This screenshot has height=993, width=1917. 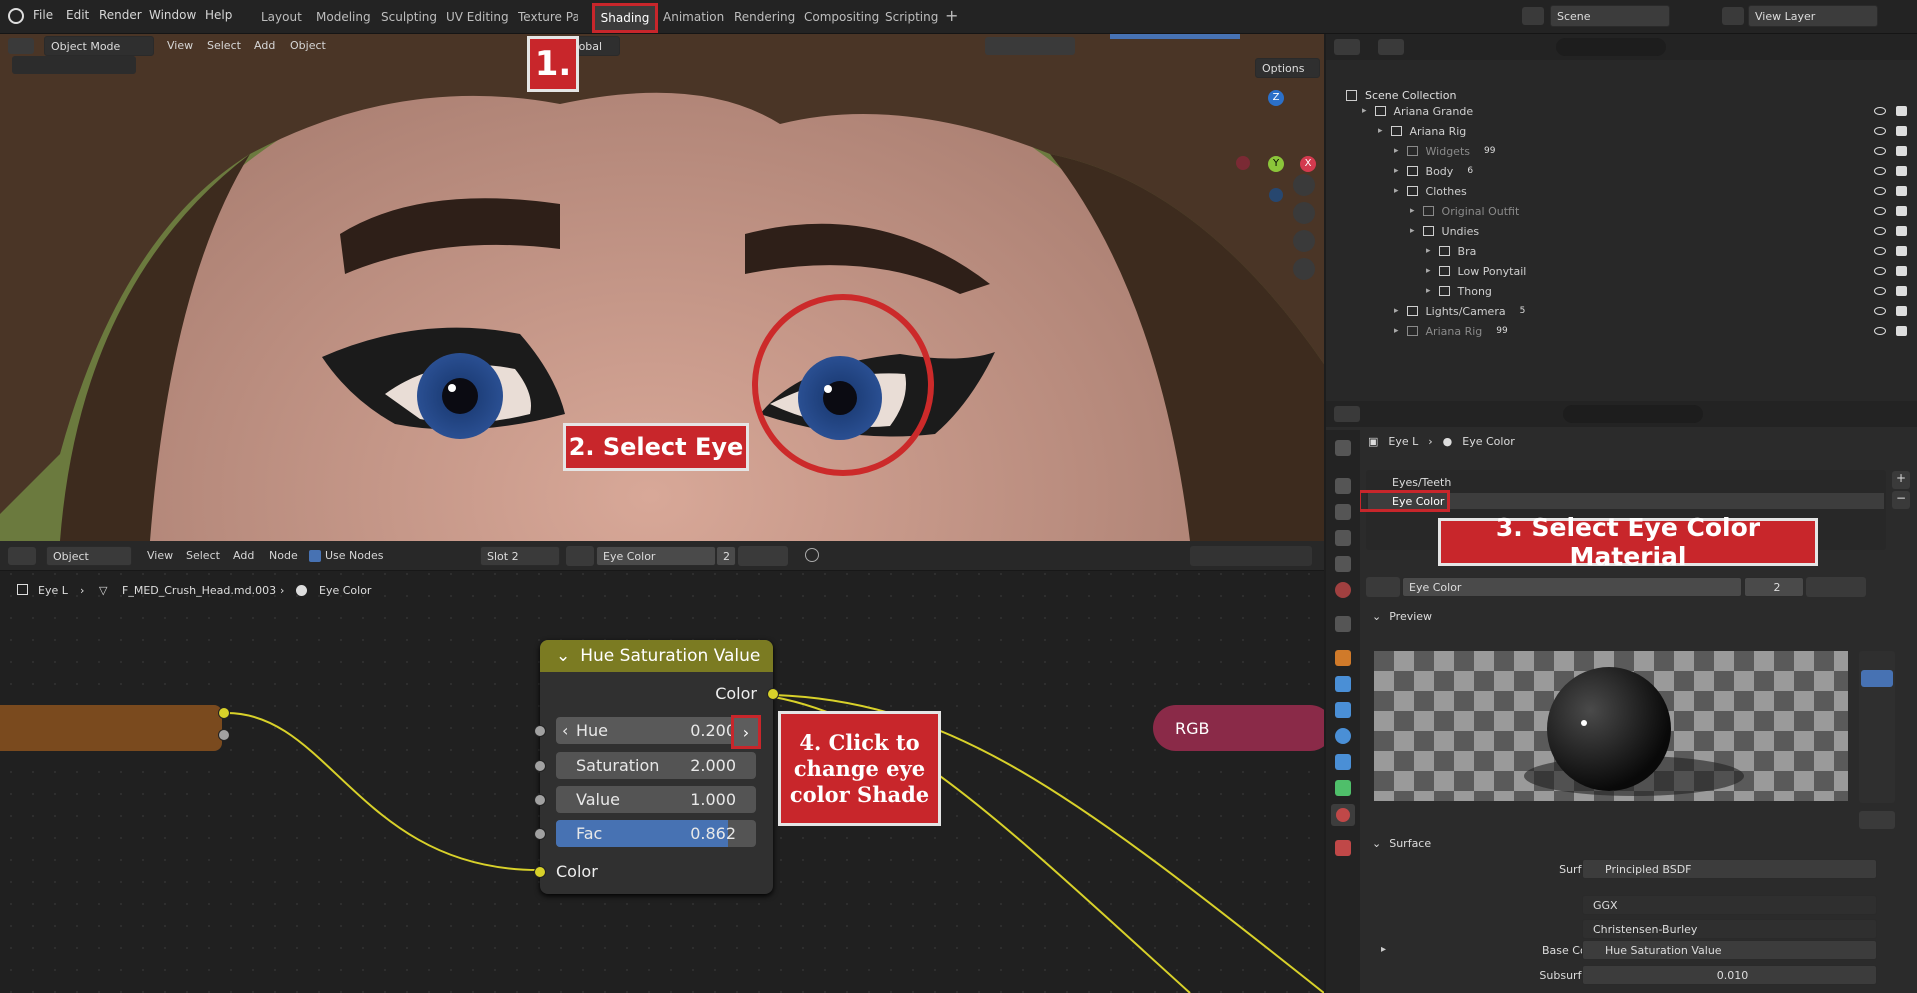 What do you see at coordinates (656, 799) in the screenshot?
I see `value-field: Value 1.000` at bounding box center [656, 799].